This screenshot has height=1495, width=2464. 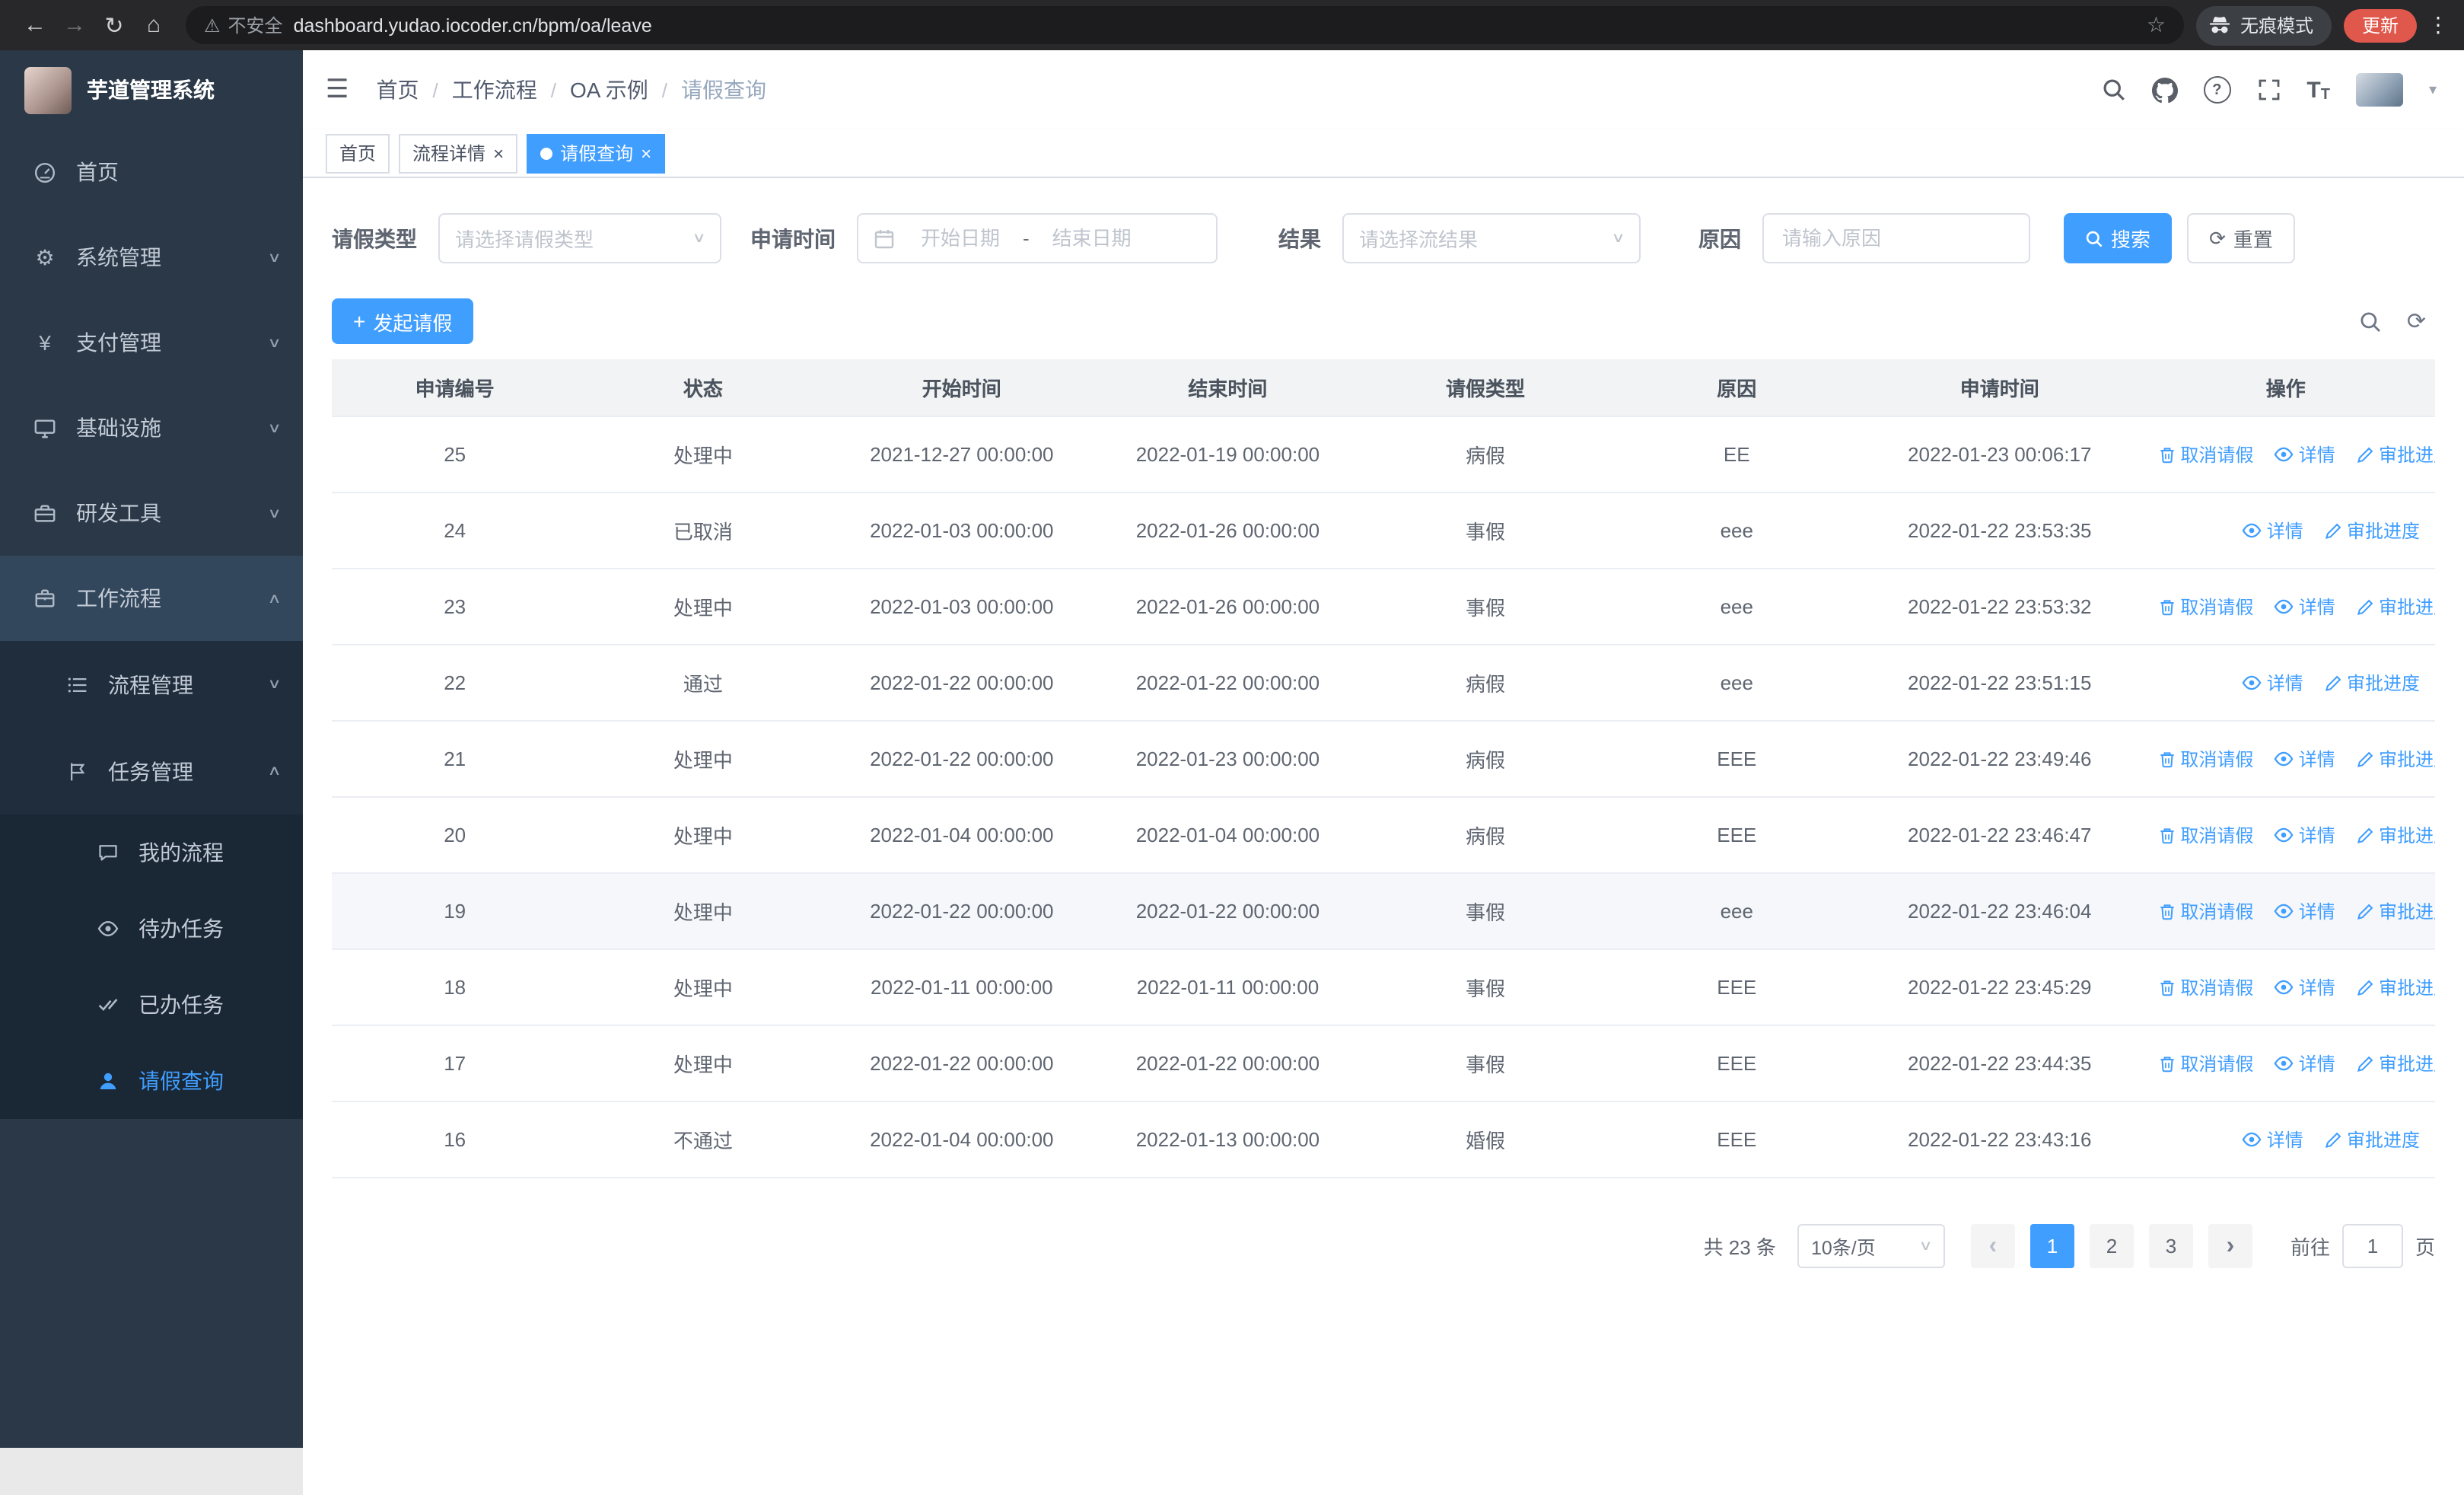 What do you see at coordinates (151, 90) in the screenshot?
I see `app-logo: 芋道管理系统` at bounding box center [151, 90].